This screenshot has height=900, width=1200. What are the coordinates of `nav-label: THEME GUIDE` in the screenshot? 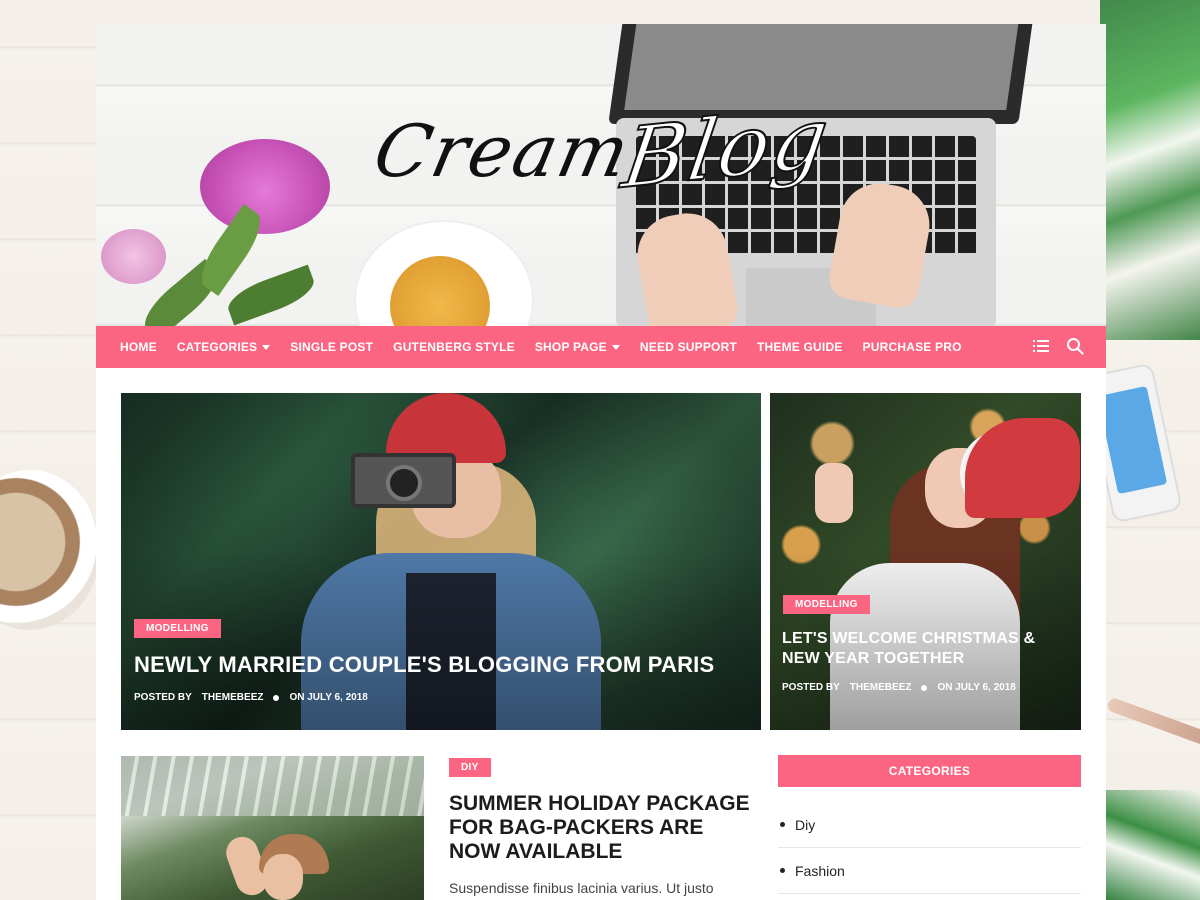 It's located at (799, 347).